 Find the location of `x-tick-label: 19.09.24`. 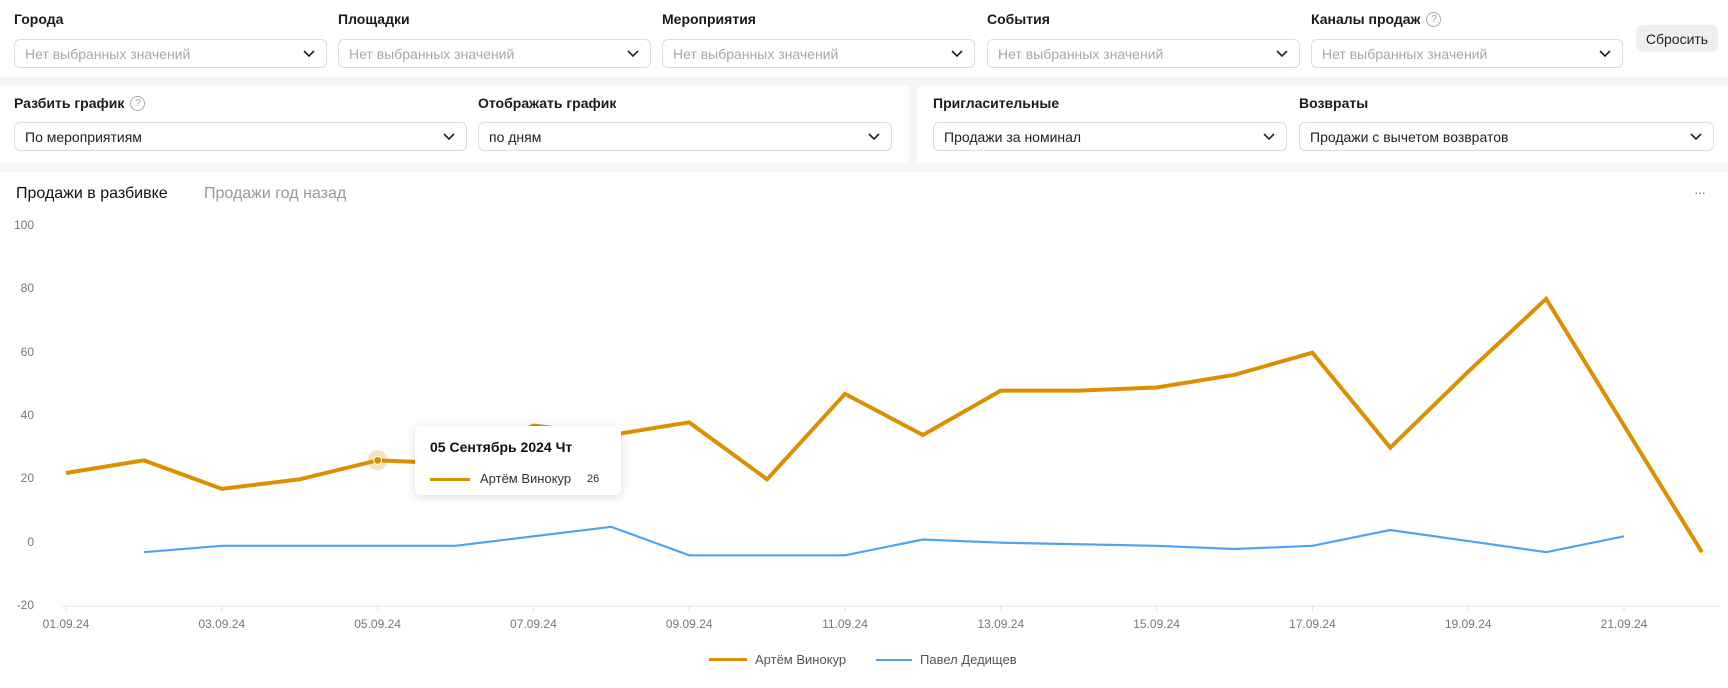

x-tick-label: 19.09.24 is located at coordinates (1468, 624).